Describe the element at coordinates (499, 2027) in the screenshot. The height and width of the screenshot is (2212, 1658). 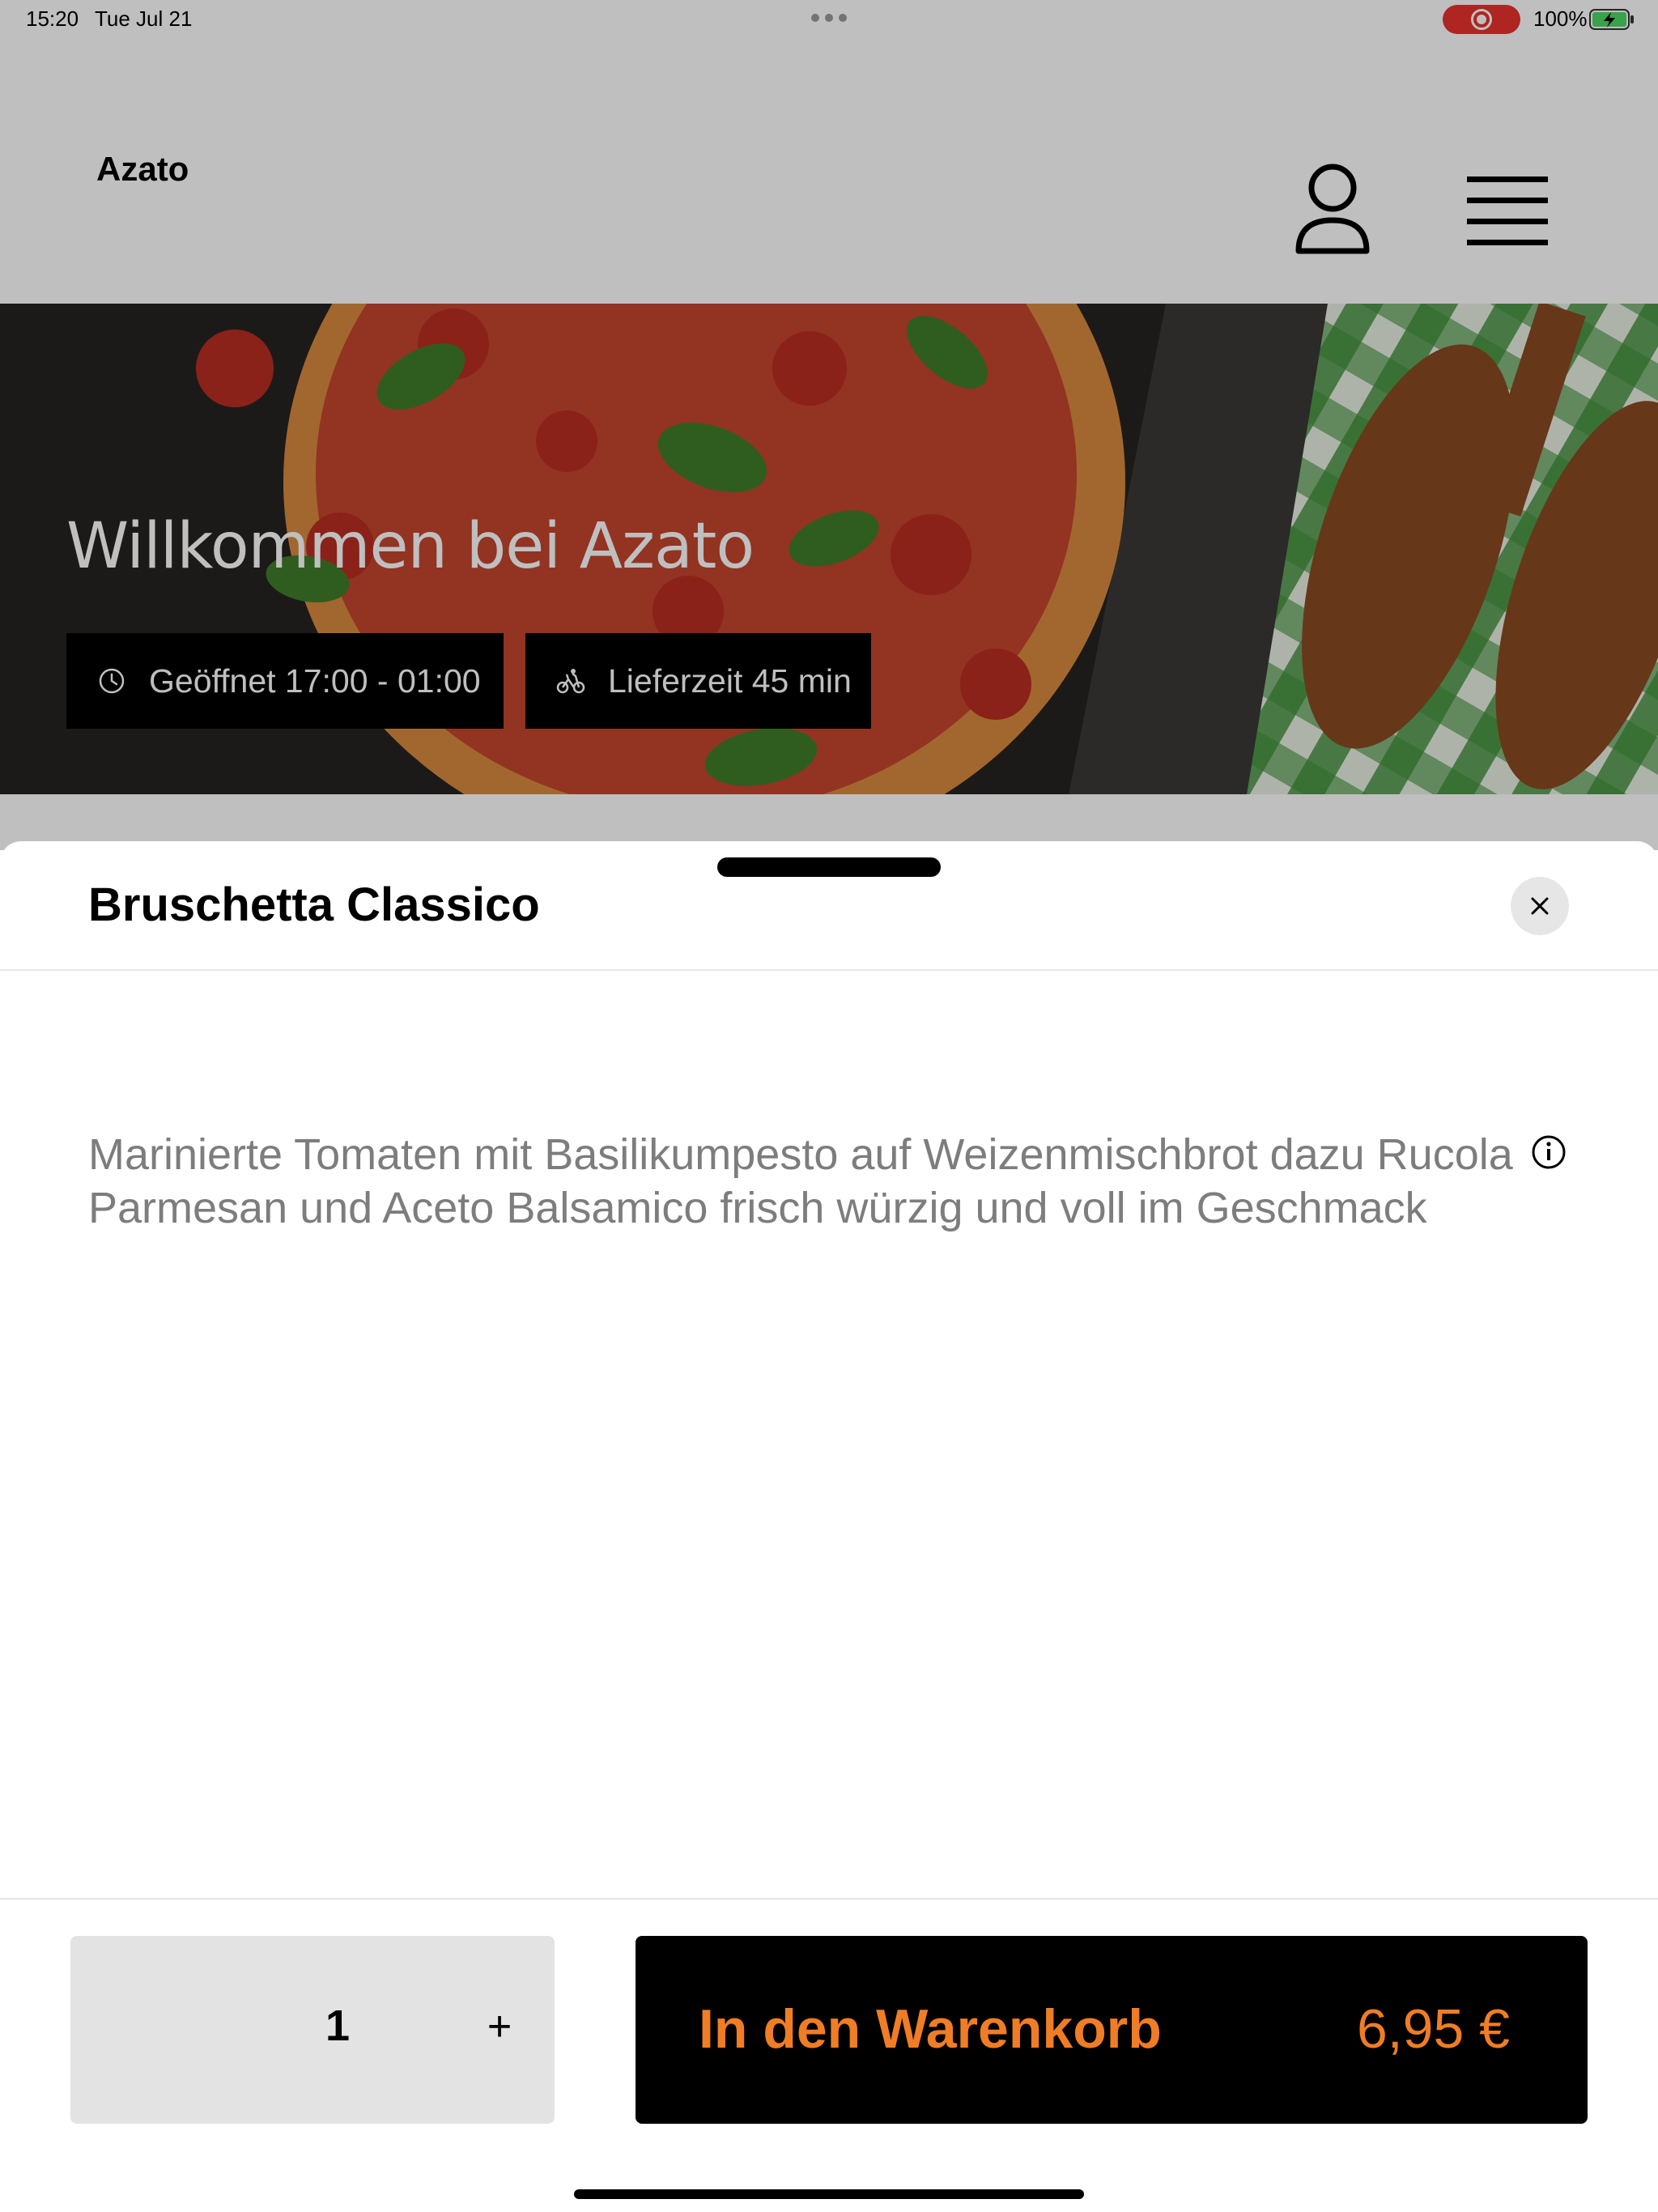
I see `increase-quantity-button: +` at that location.